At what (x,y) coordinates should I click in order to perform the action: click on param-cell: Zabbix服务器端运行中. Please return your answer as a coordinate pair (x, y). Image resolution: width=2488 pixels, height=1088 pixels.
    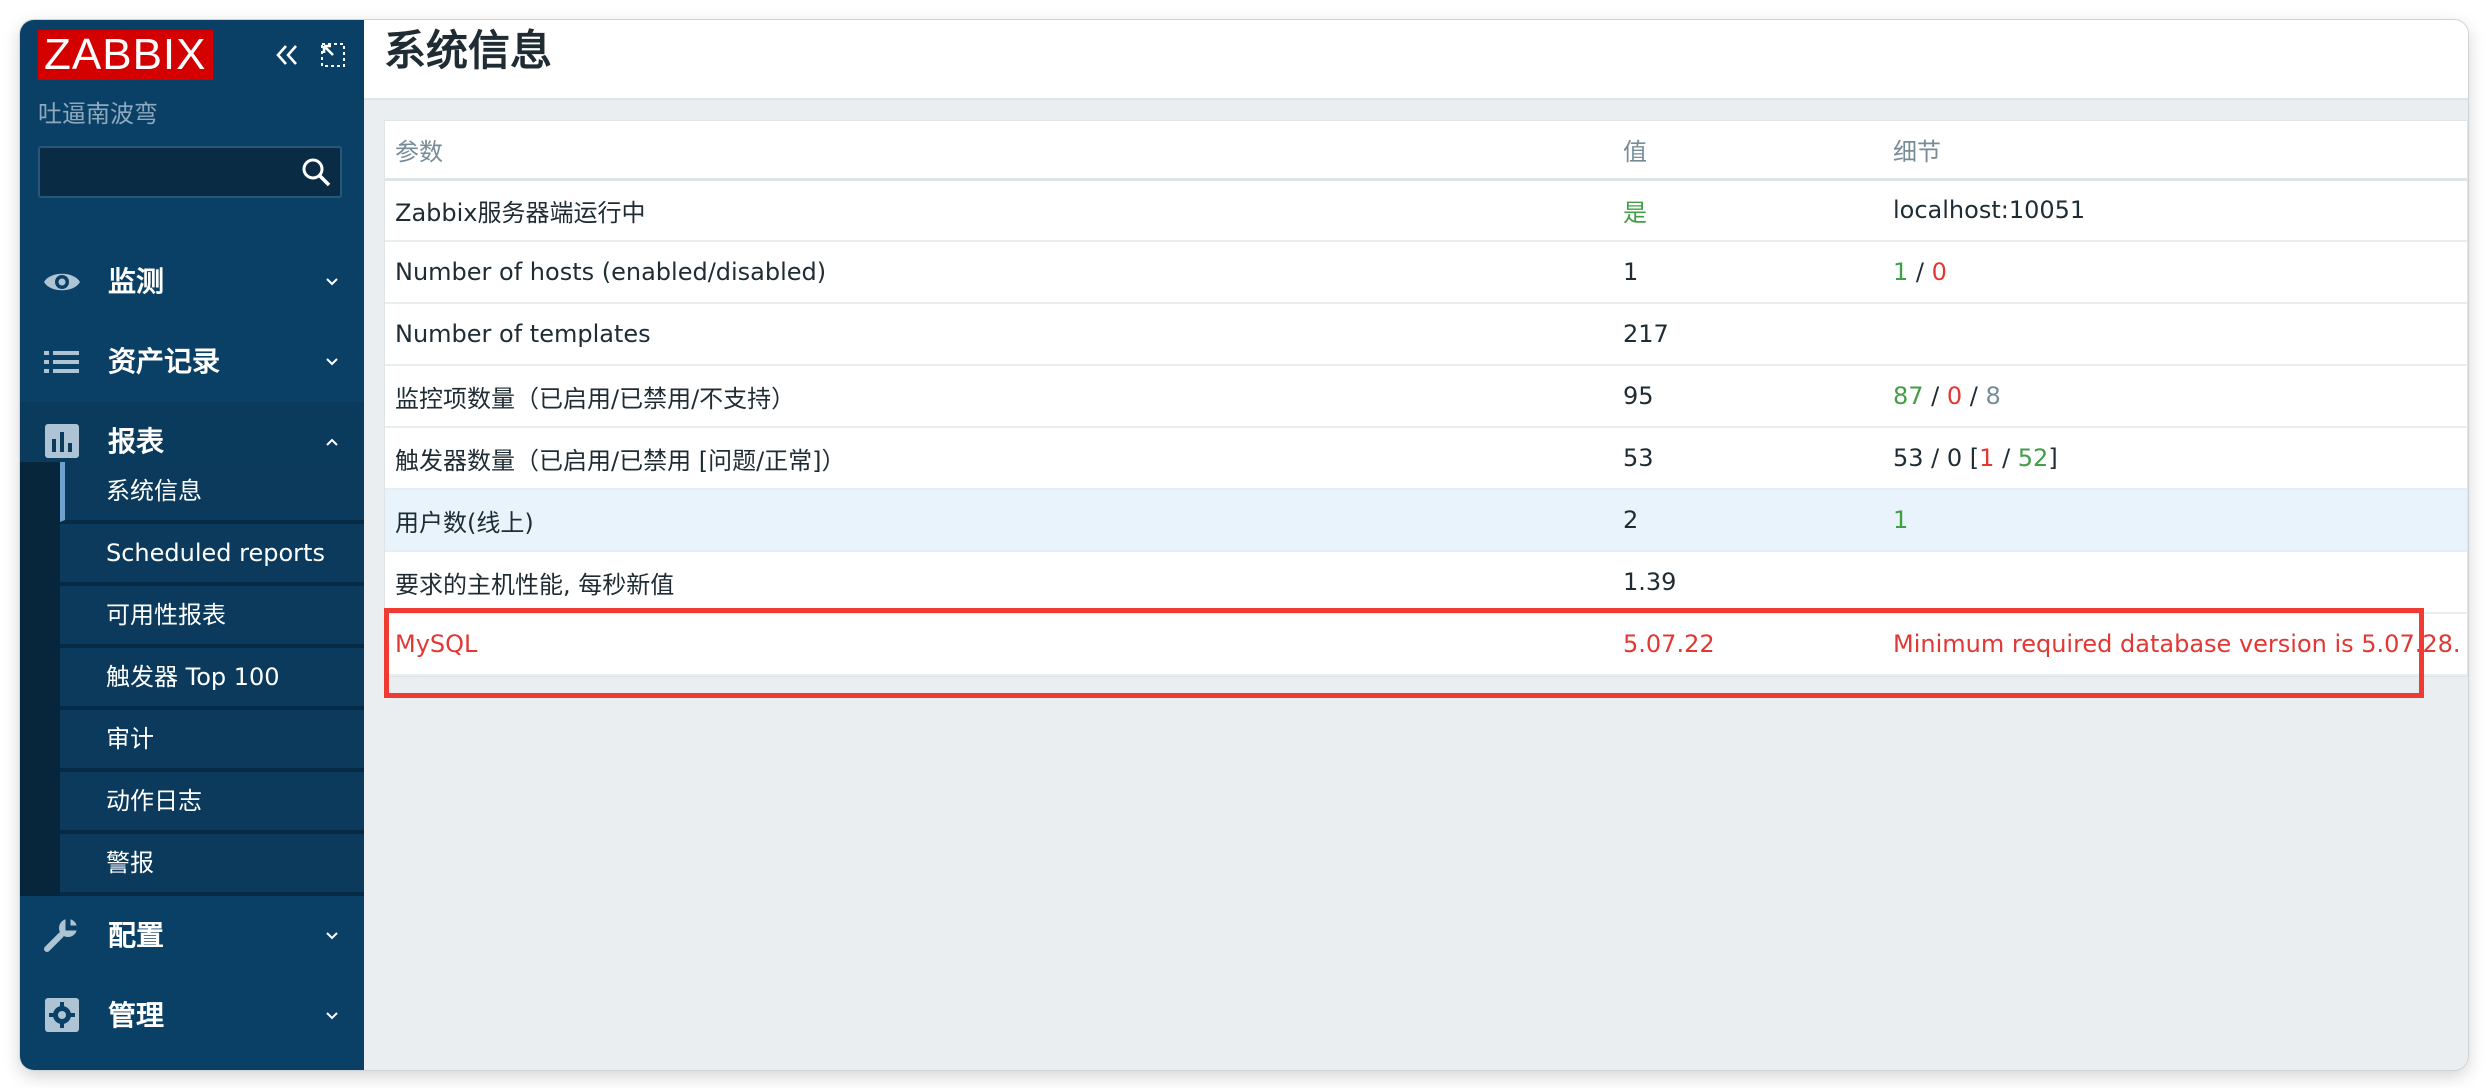
    Looking at the image, I should click on (999, 210).